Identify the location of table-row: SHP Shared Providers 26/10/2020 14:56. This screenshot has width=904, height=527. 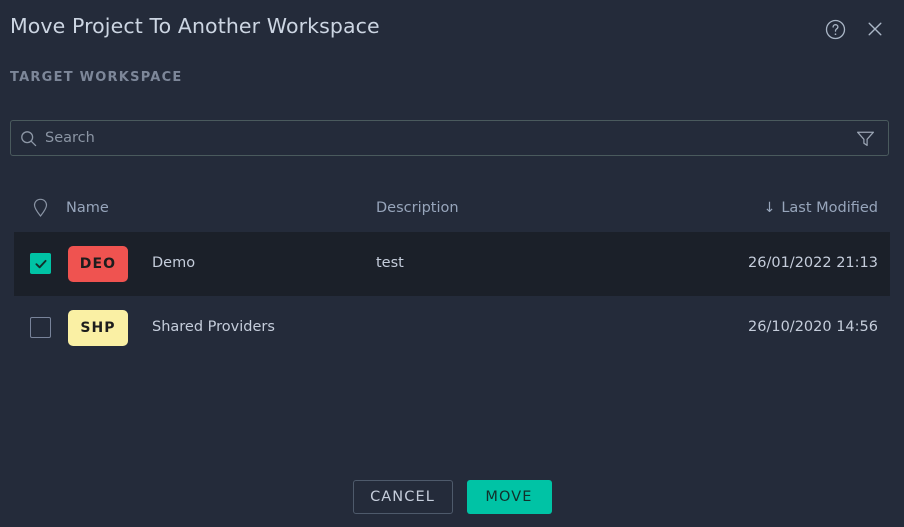
(452, 328).